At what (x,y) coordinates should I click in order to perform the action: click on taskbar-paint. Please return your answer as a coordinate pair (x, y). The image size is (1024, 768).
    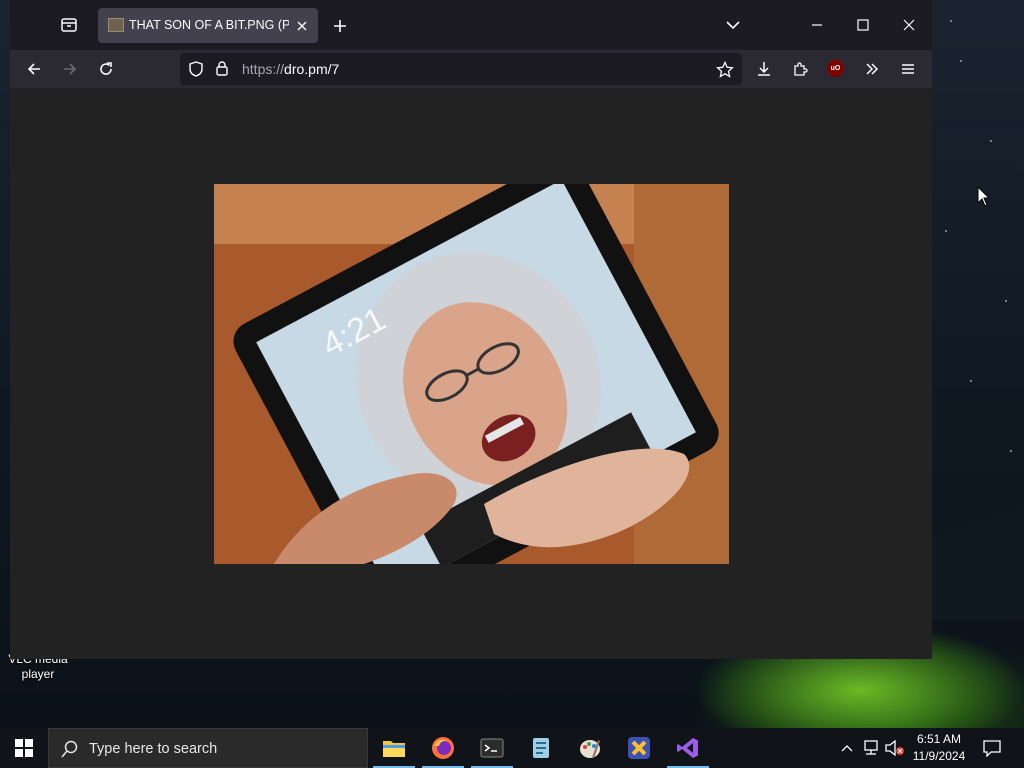
    Looking at the image, I should click on (590, 748).